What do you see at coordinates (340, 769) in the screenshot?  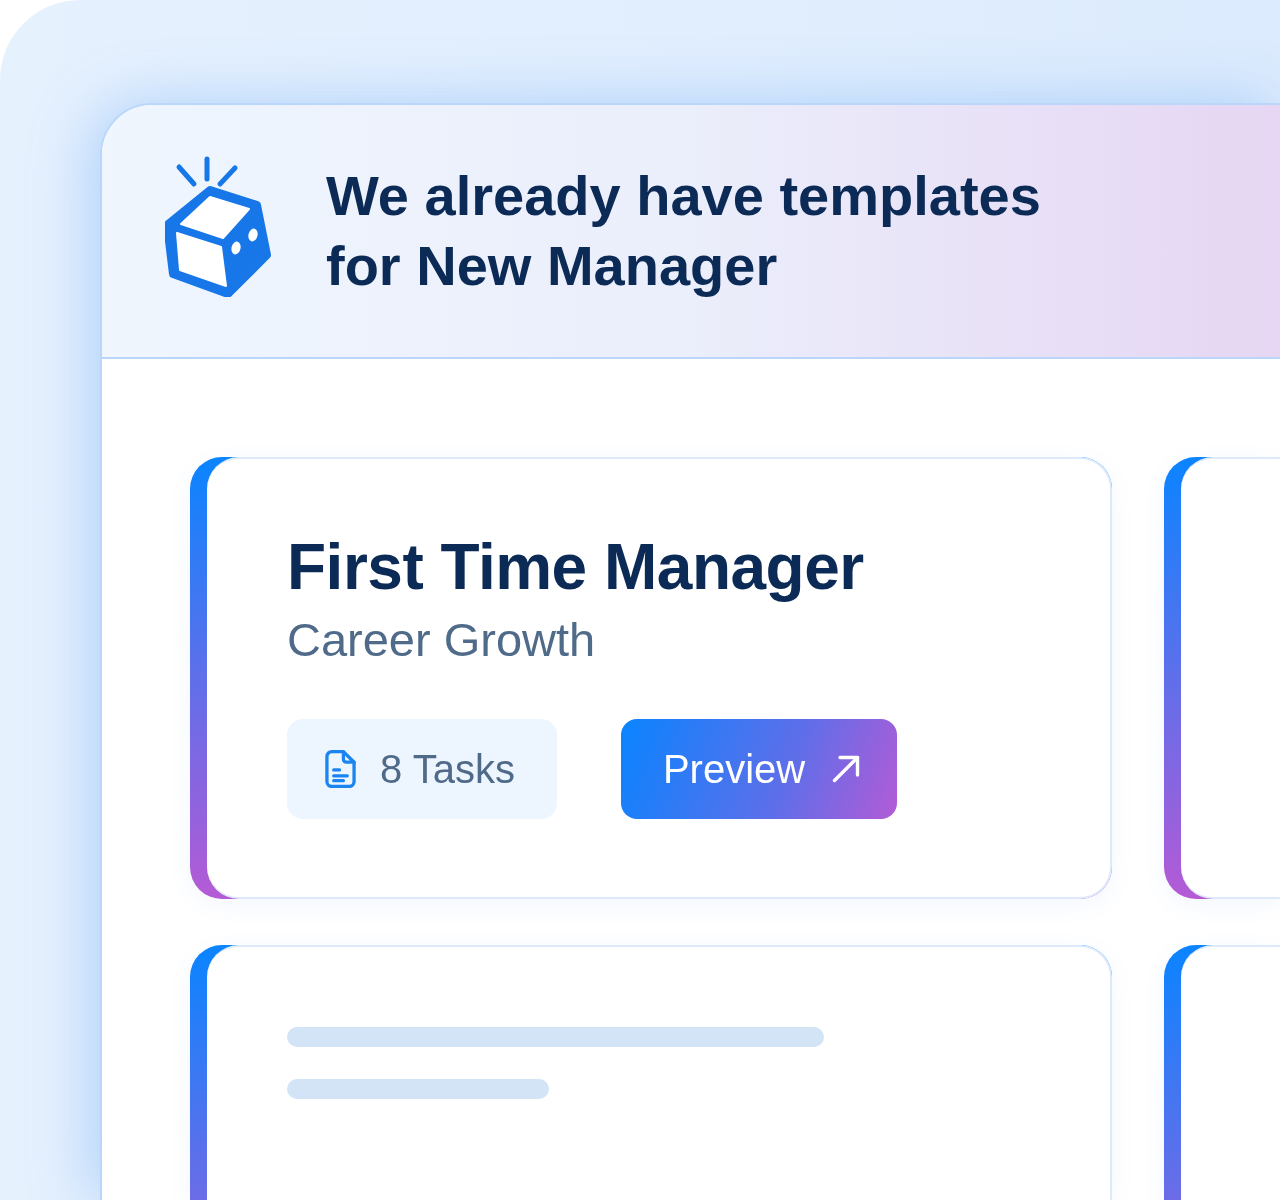 I see `document-icon` at bounding box center [340, 769].